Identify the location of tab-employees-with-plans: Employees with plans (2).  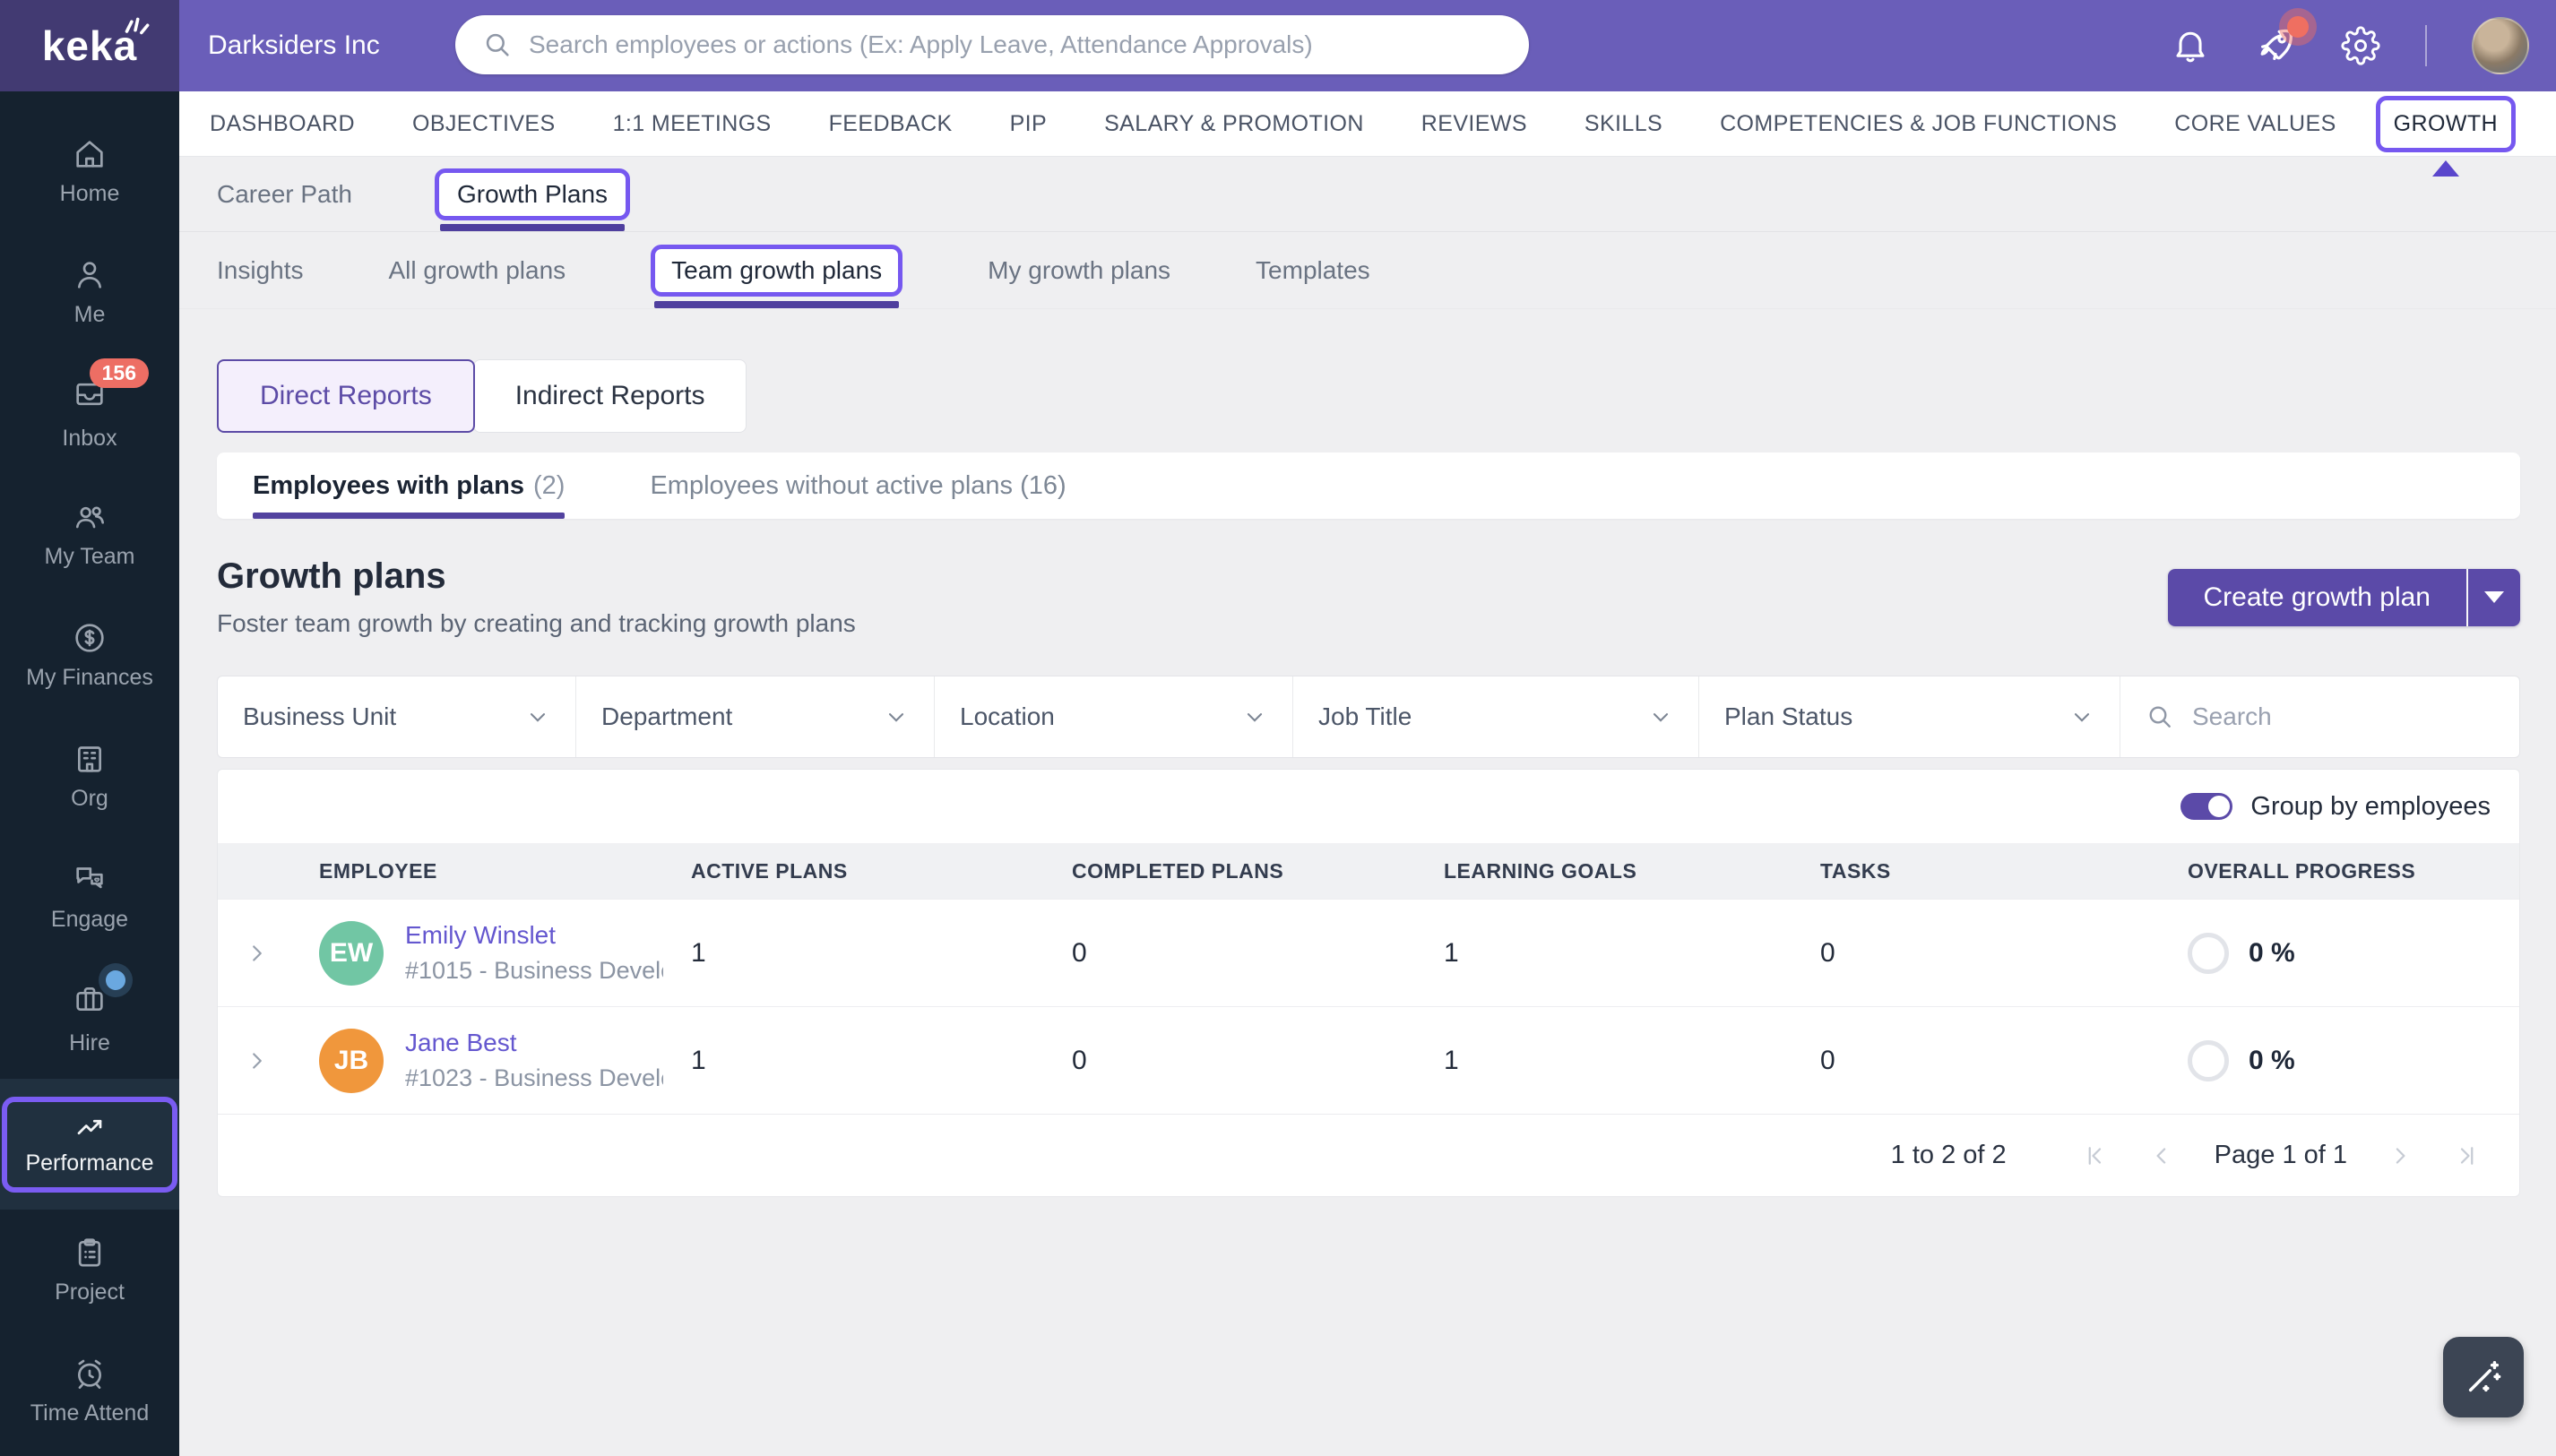
(409, 485).